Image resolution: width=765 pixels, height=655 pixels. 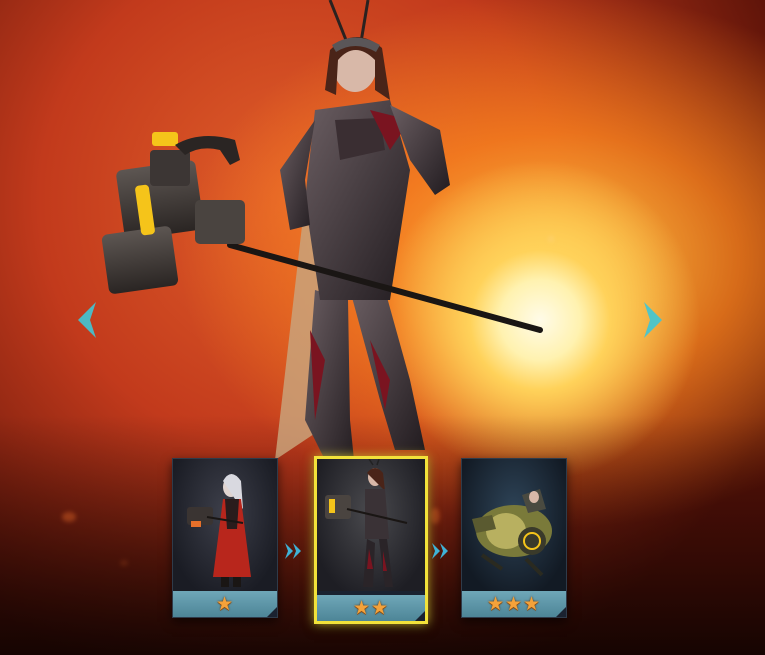 What do you see at coordinates (514, 525) in the screenshot?
I see `mech-suit-portrait` at bounding box center [514, 525].